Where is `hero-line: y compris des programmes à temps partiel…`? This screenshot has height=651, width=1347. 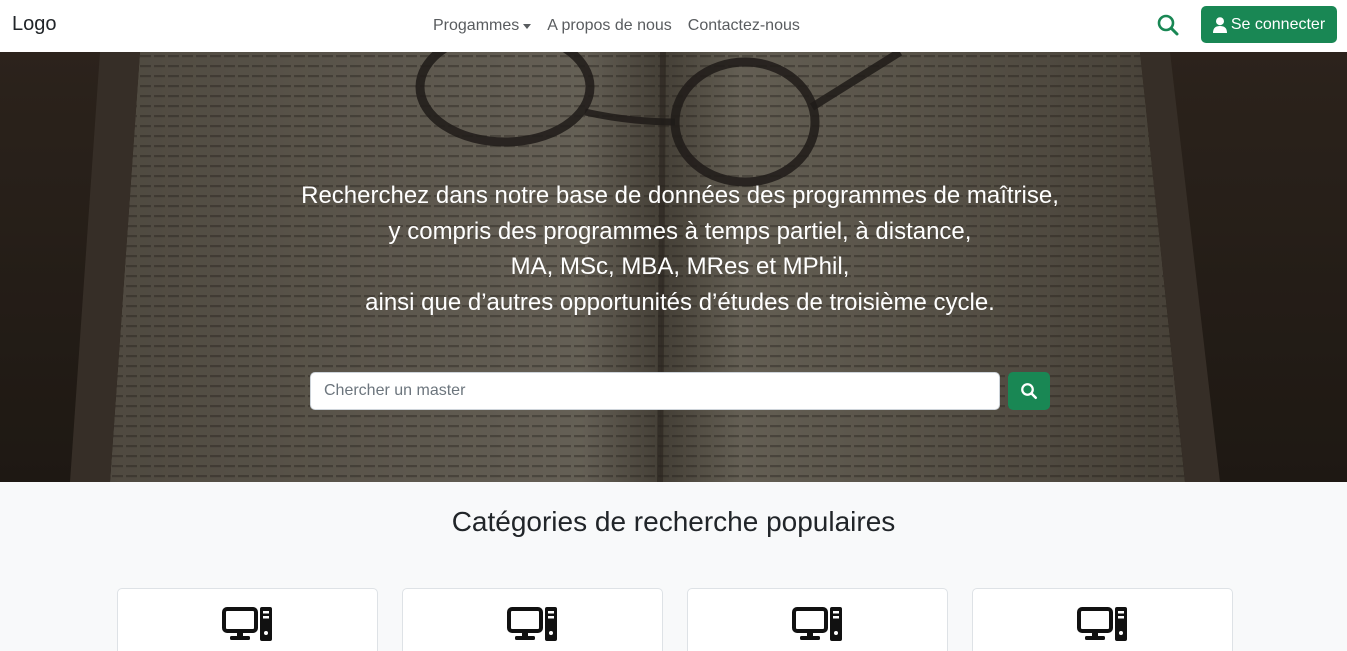
hero-line: y compris des programmes à temps partiel… is located at coordinates (680, 231).